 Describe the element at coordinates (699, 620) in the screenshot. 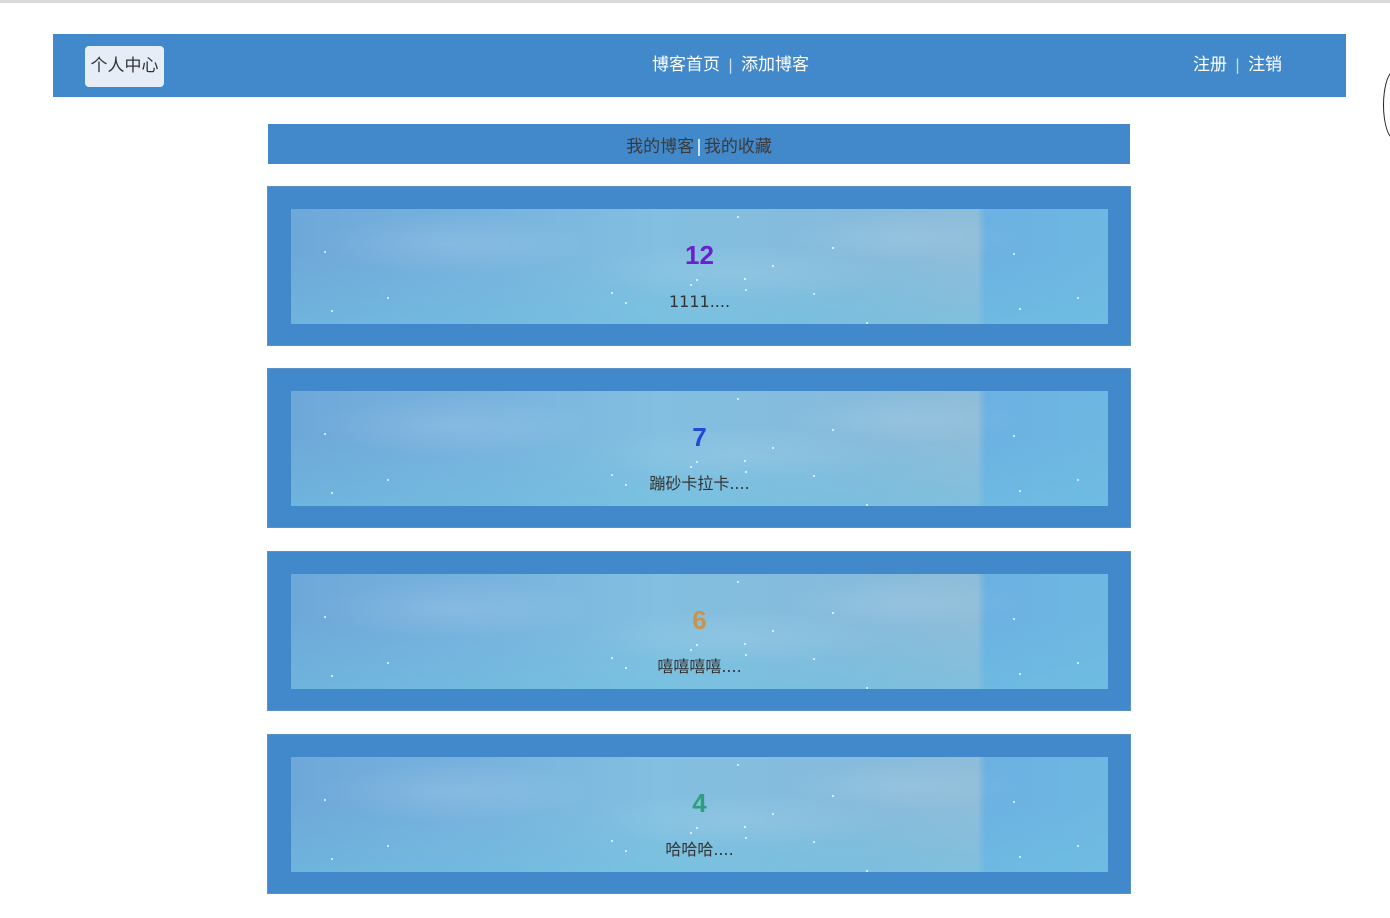

I see `blog-card-number: 6` at that location.